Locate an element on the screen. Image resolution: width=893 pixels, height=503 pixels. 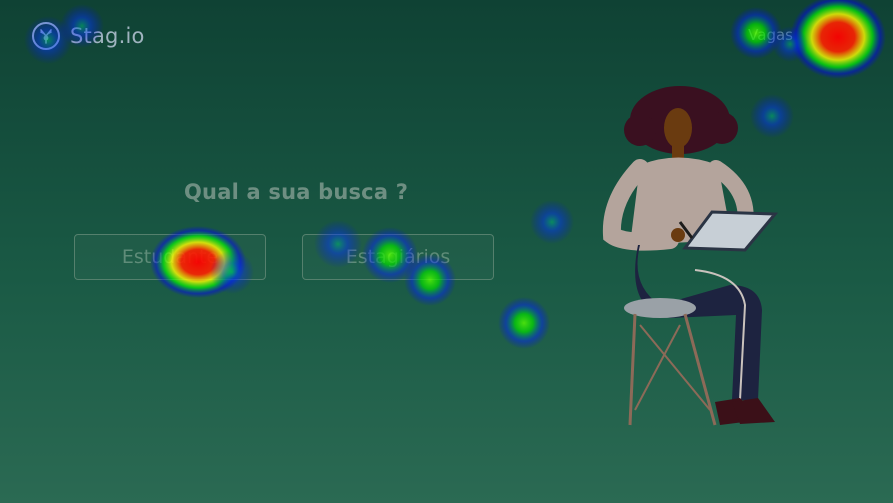
search-title: Qual a sua busca ? is located at coordinates (296, 192).